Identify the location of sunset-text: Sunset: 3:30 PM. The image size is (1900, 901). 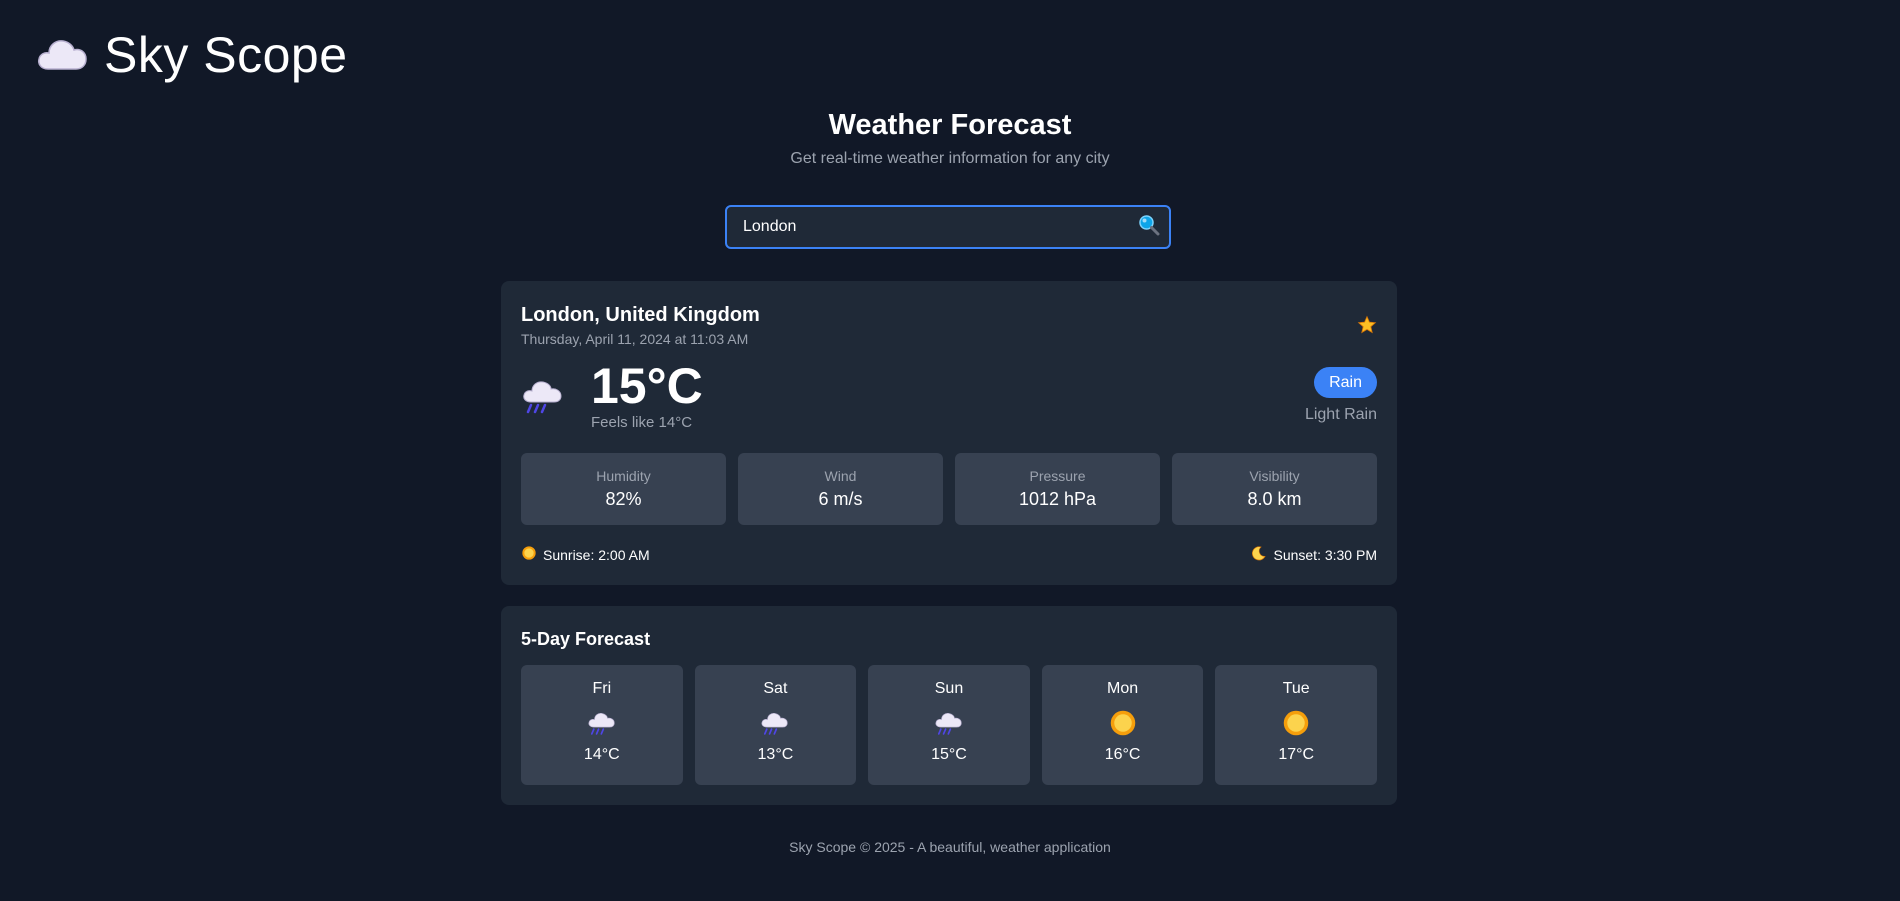
(1325, 554).